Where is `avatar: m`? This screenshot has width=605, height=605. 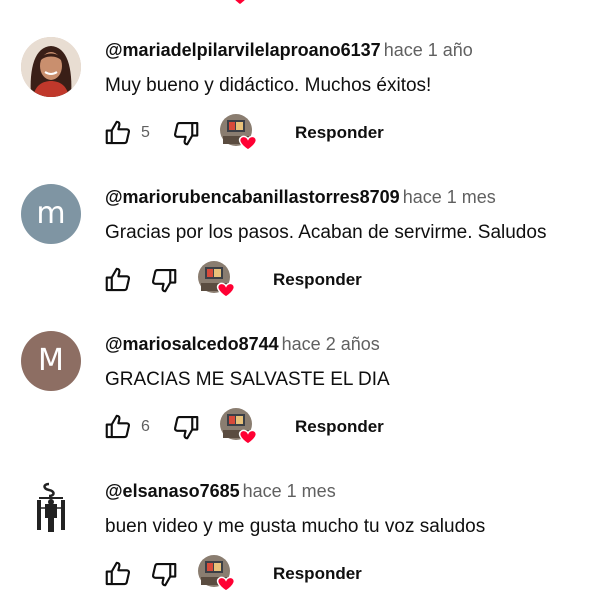 avatar: m is located at coordinates (51, 214).